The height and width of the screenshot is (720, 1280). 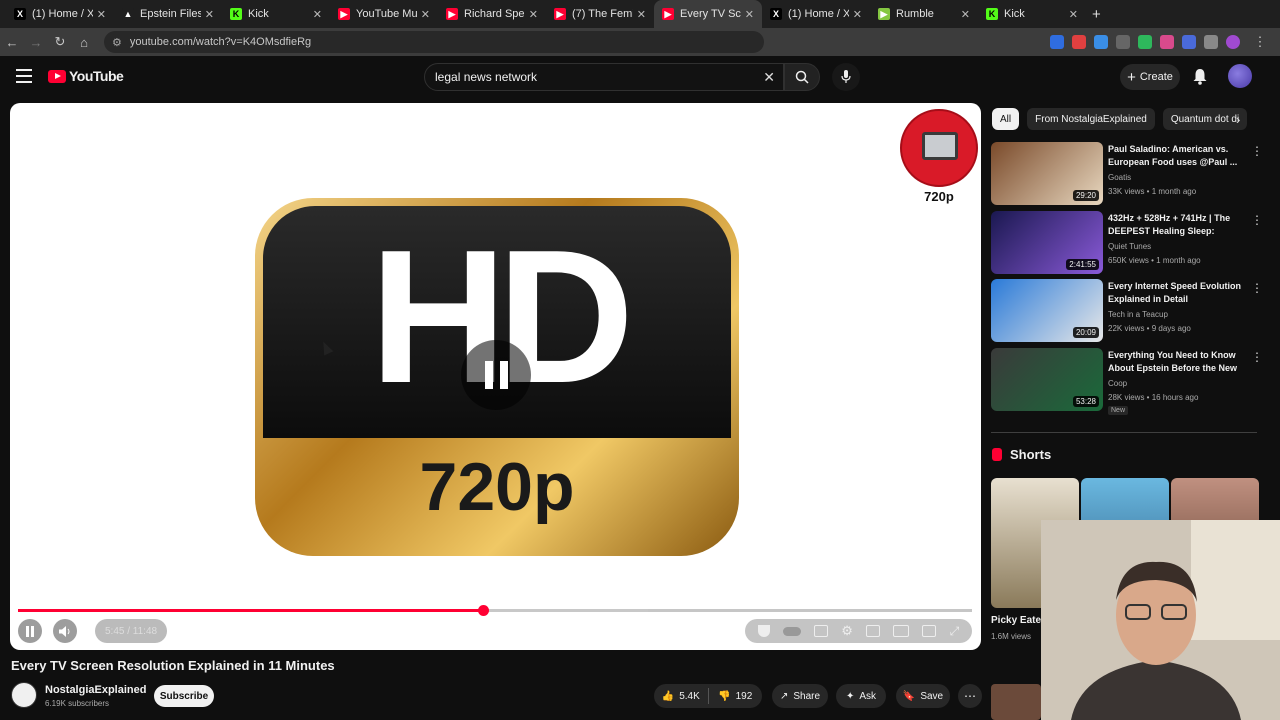 I want to click on youtube-header: YouTube legal news network ✕ + Create, so click(x=640, y=77).